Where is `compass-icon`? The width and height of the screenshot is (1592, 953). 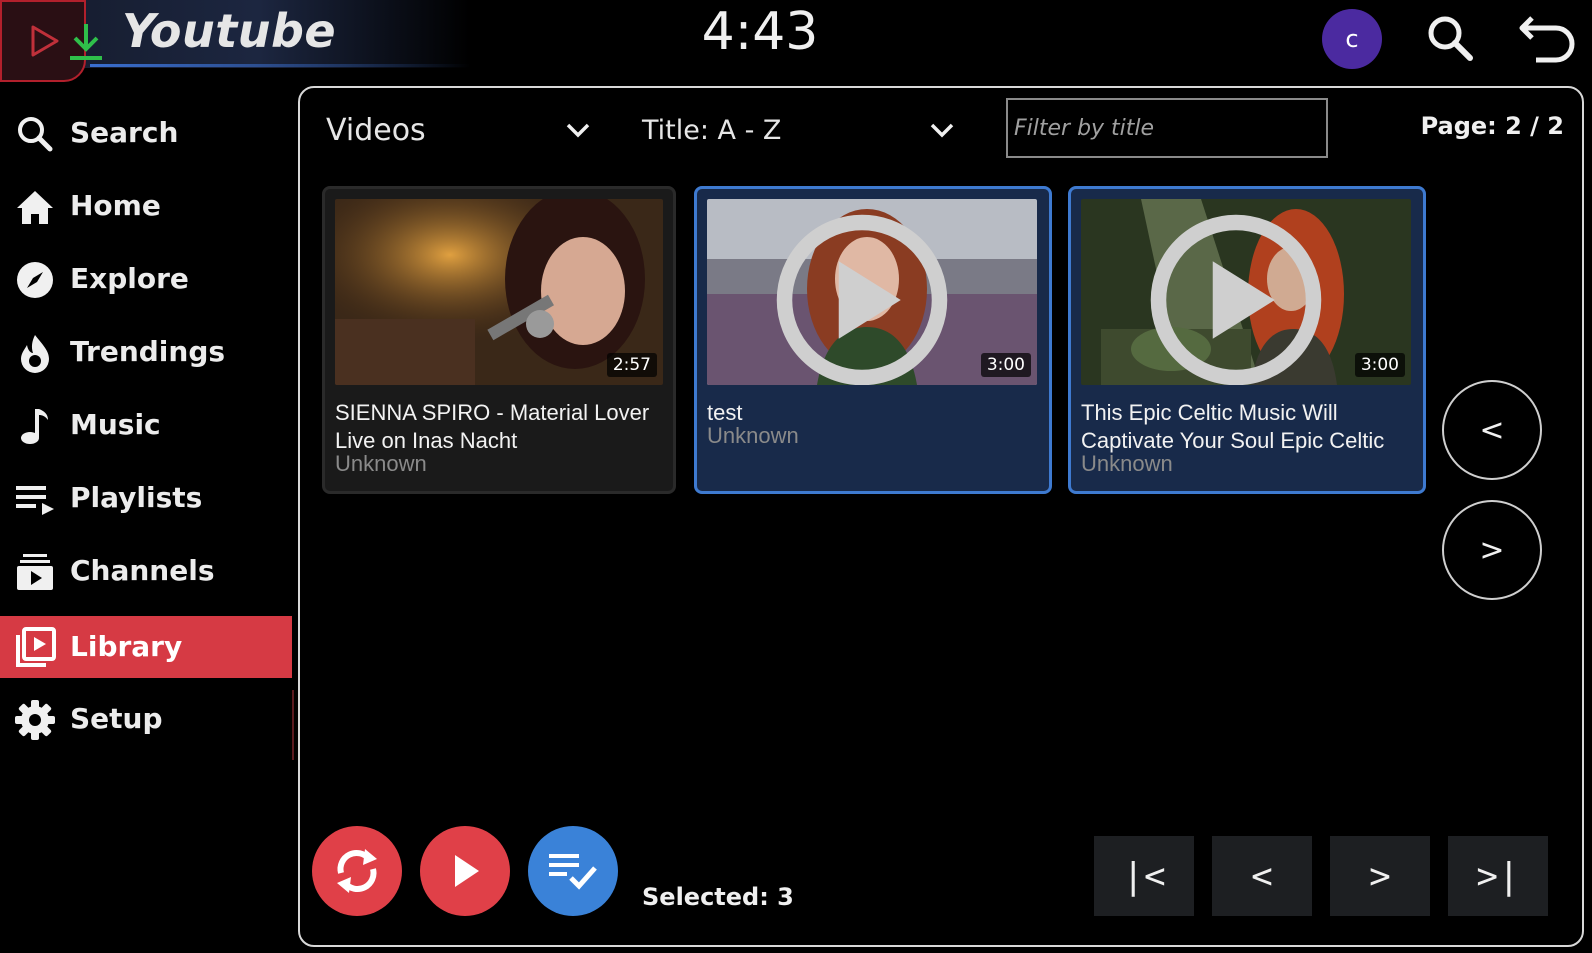
compass-icon is located at coordinates (35, 280).